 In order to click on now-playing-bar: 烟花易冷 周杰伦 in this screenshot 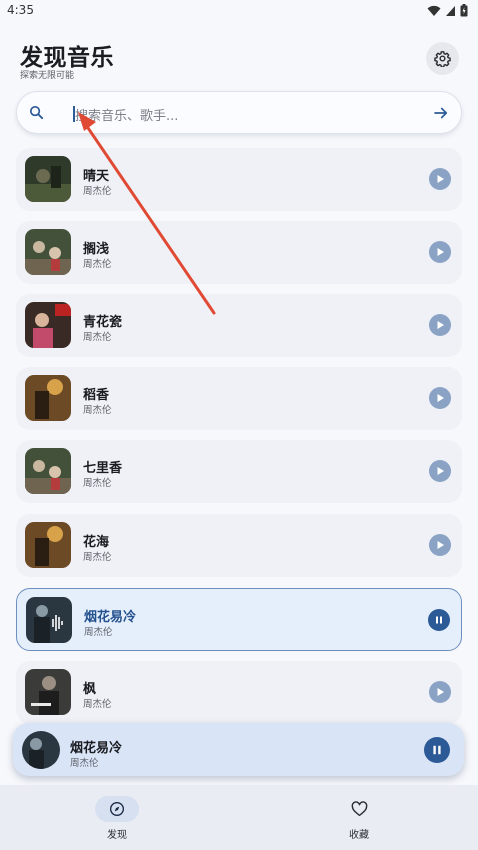, I will do `click(238, 749)`.